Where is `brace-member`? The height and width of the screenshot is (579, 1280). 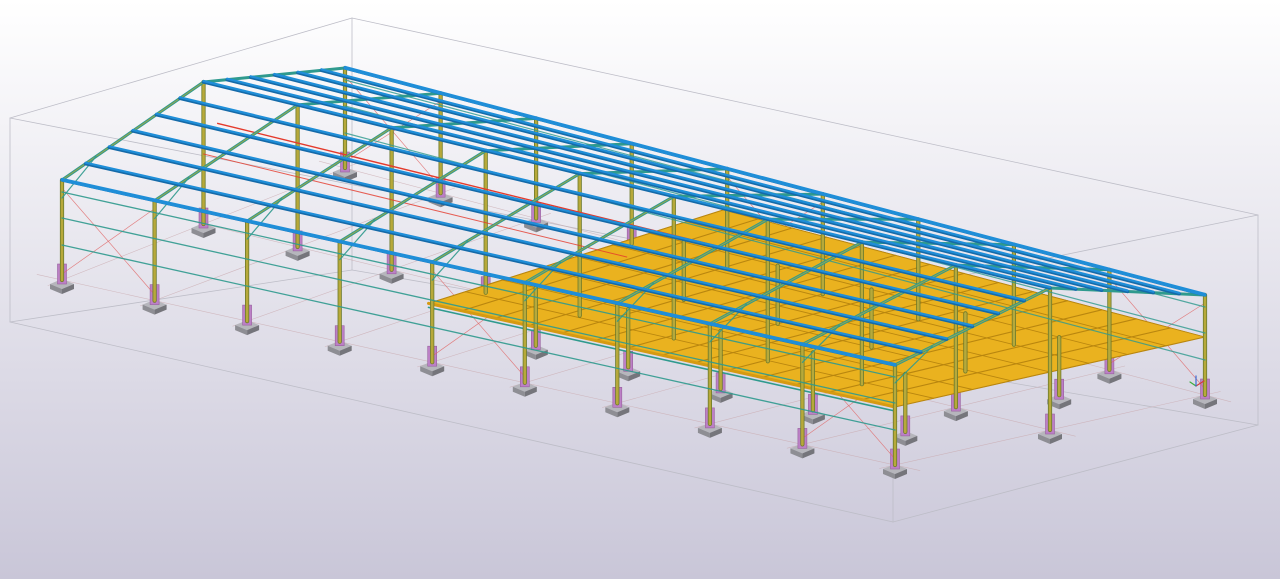 brace-member is located at coordinates (108, 241).